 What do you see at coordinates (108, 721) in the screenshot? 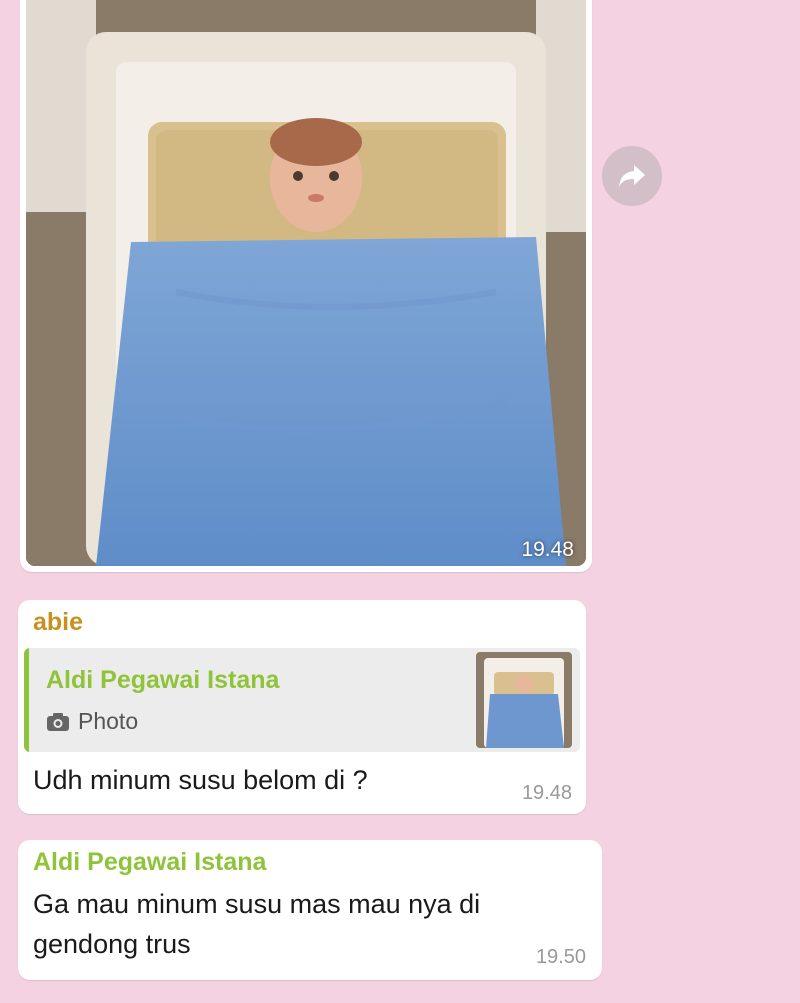
I see `quoted-type-label: Photo` at bounding box center [108, 721].